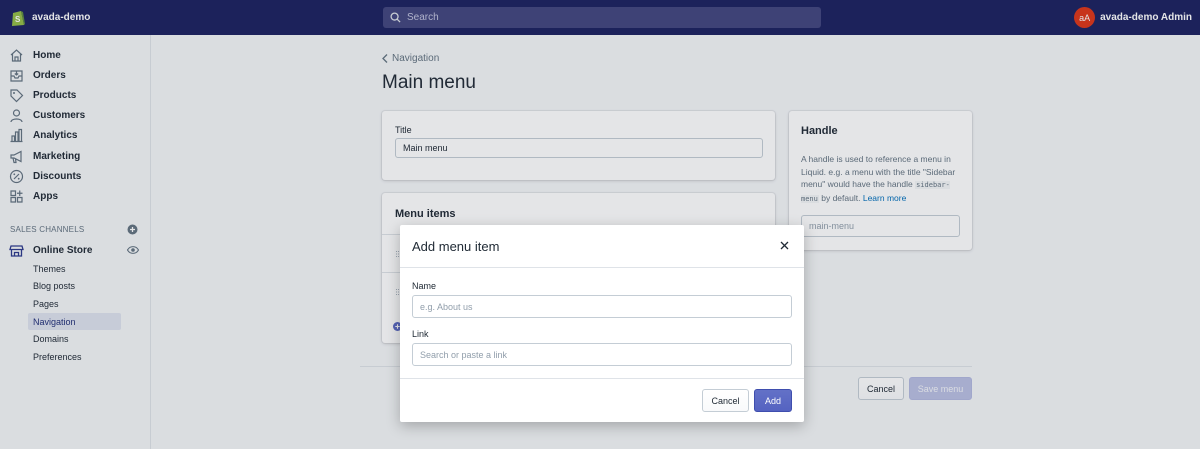  I want to click on name-label: Name, so click(424, 286).